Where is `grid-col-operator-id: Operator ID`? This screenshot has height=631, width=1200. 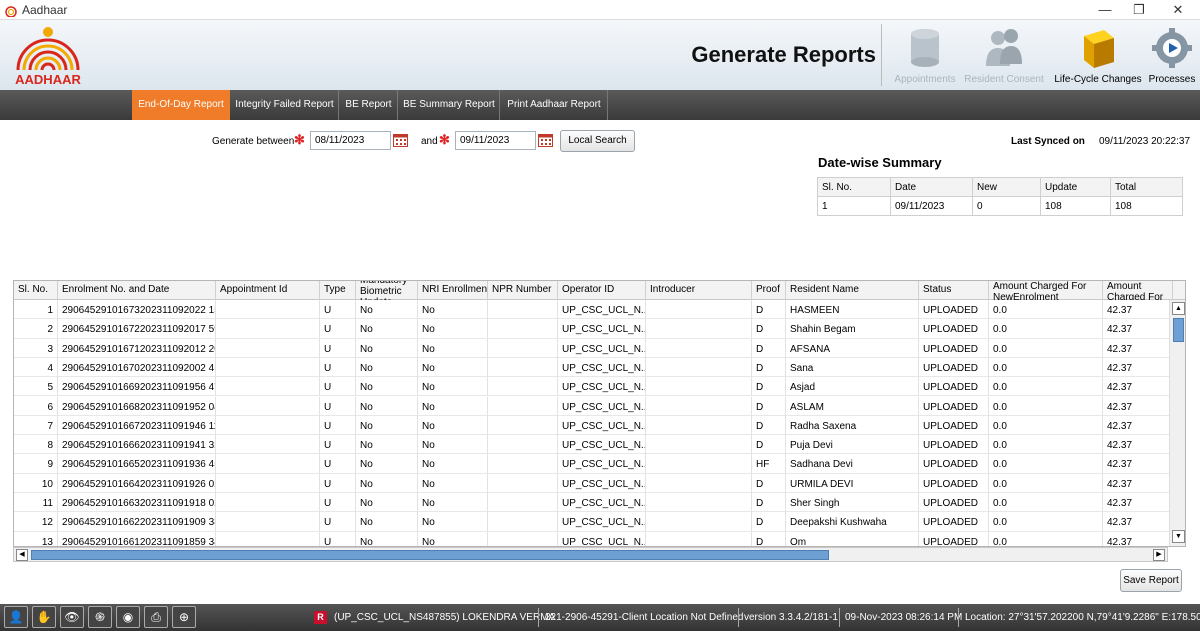
grid-col-operator-id: Operator ID is located at coordinates (602, 290).